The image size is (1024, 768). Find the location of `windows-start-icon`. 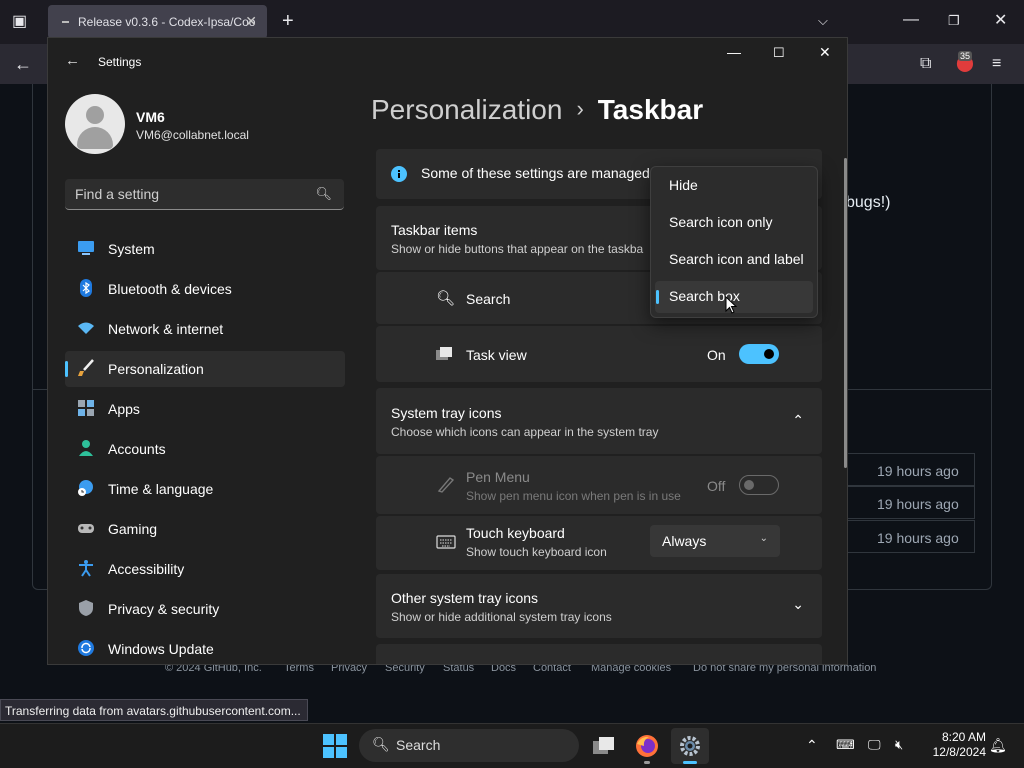

windows-start-icon is located at coordinates (335, 746).